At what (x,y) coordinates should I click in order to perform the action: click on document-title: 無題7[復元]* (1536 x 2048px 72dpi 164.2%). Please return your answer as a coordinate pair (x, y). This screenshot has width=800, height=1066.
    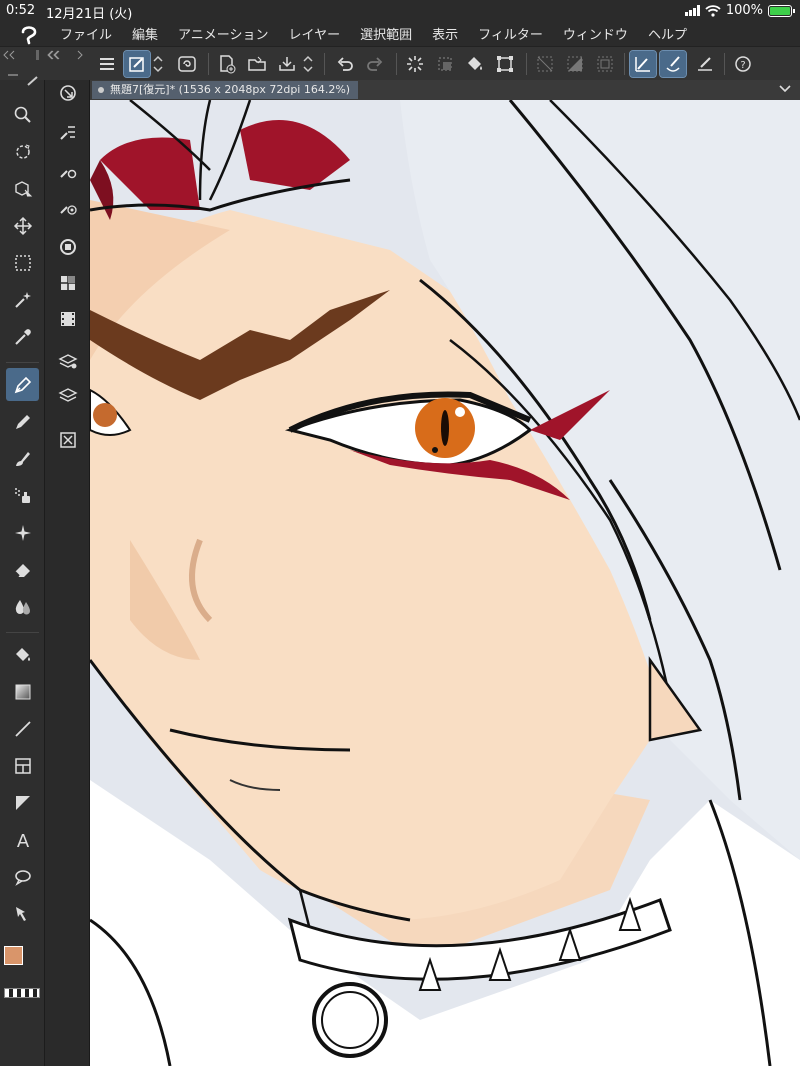
    Looking at the image, I should click on (230, 89).